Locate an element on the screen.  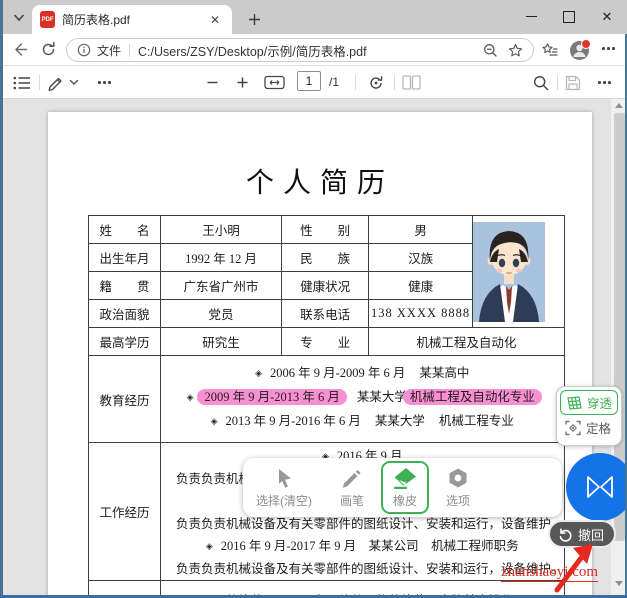
refresh-button is located at coordinates (48, 49).